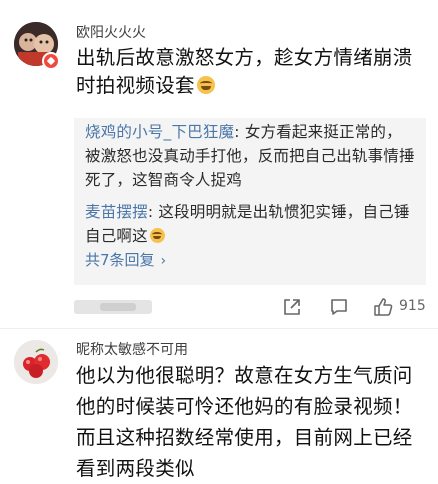  Describe the element at coordinates (339, 307) in the screenshot. I see `comment-icon` at that location.